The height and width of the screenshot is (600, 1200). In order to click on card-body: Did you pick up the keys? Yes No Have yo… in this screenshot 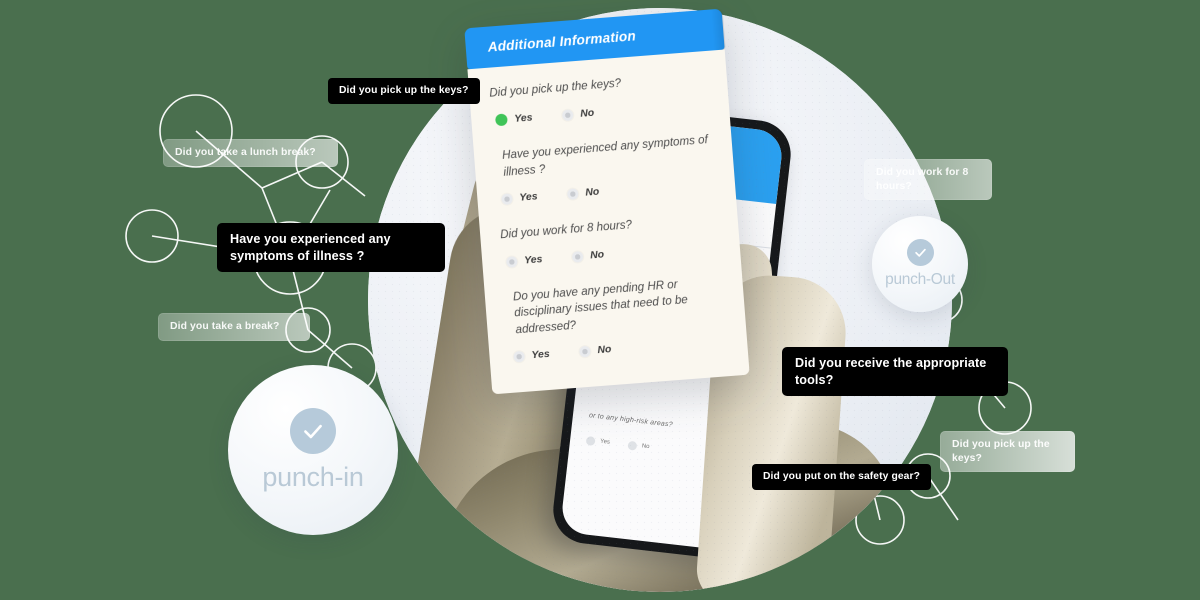, I will do `click(608, 222)`.